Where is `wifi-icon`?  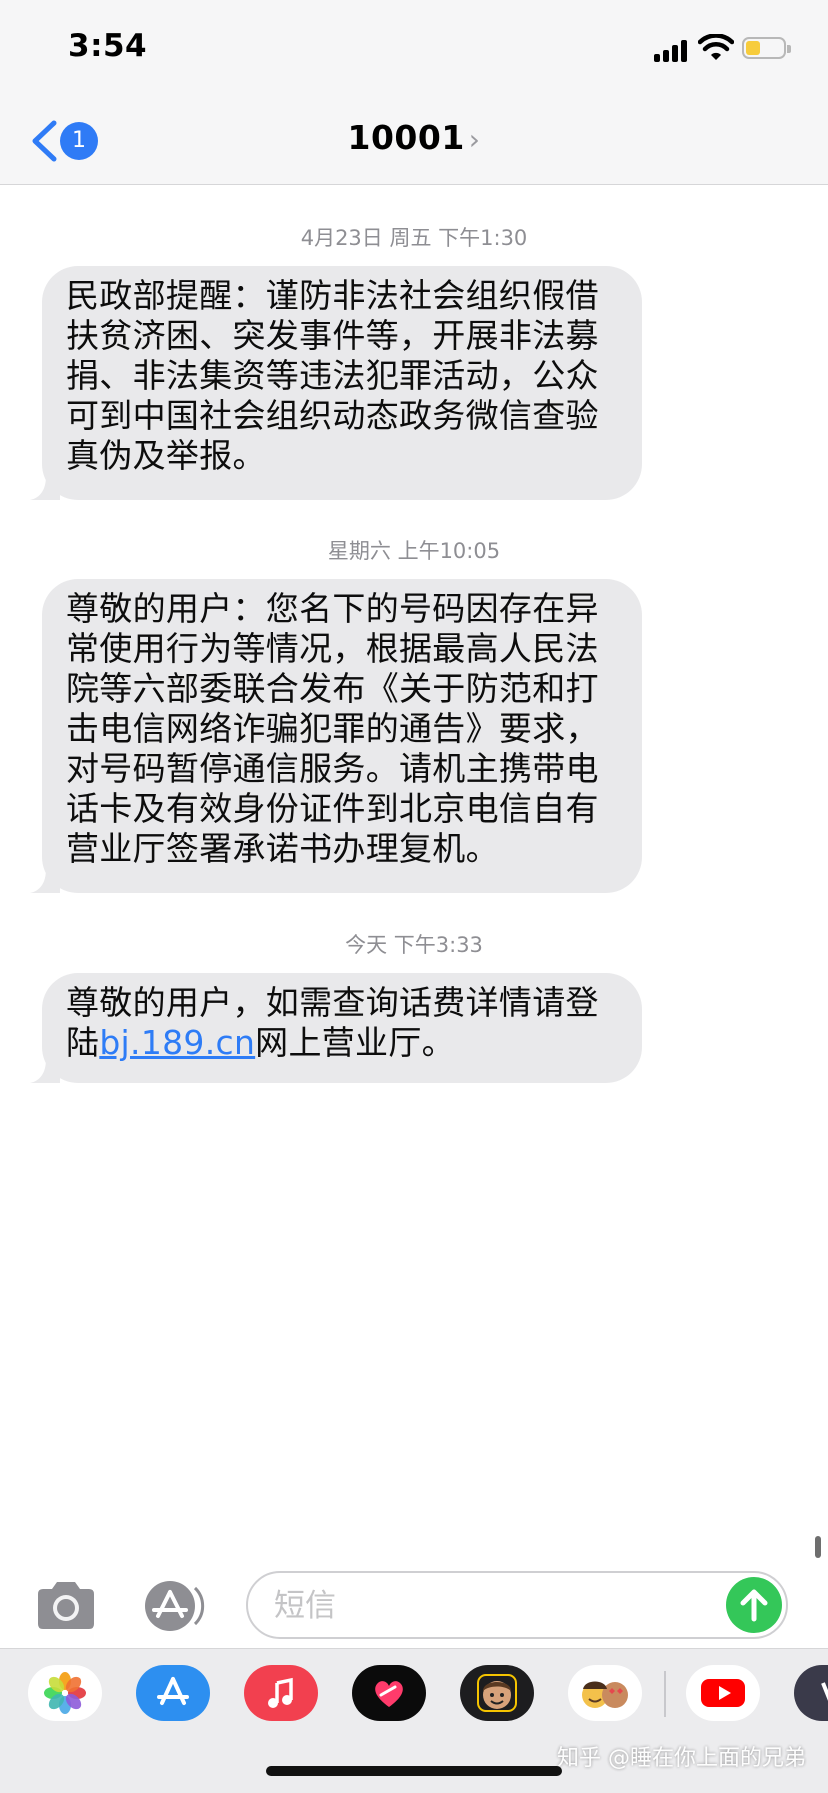 wifi-icon is located at coordinates (716, 47).